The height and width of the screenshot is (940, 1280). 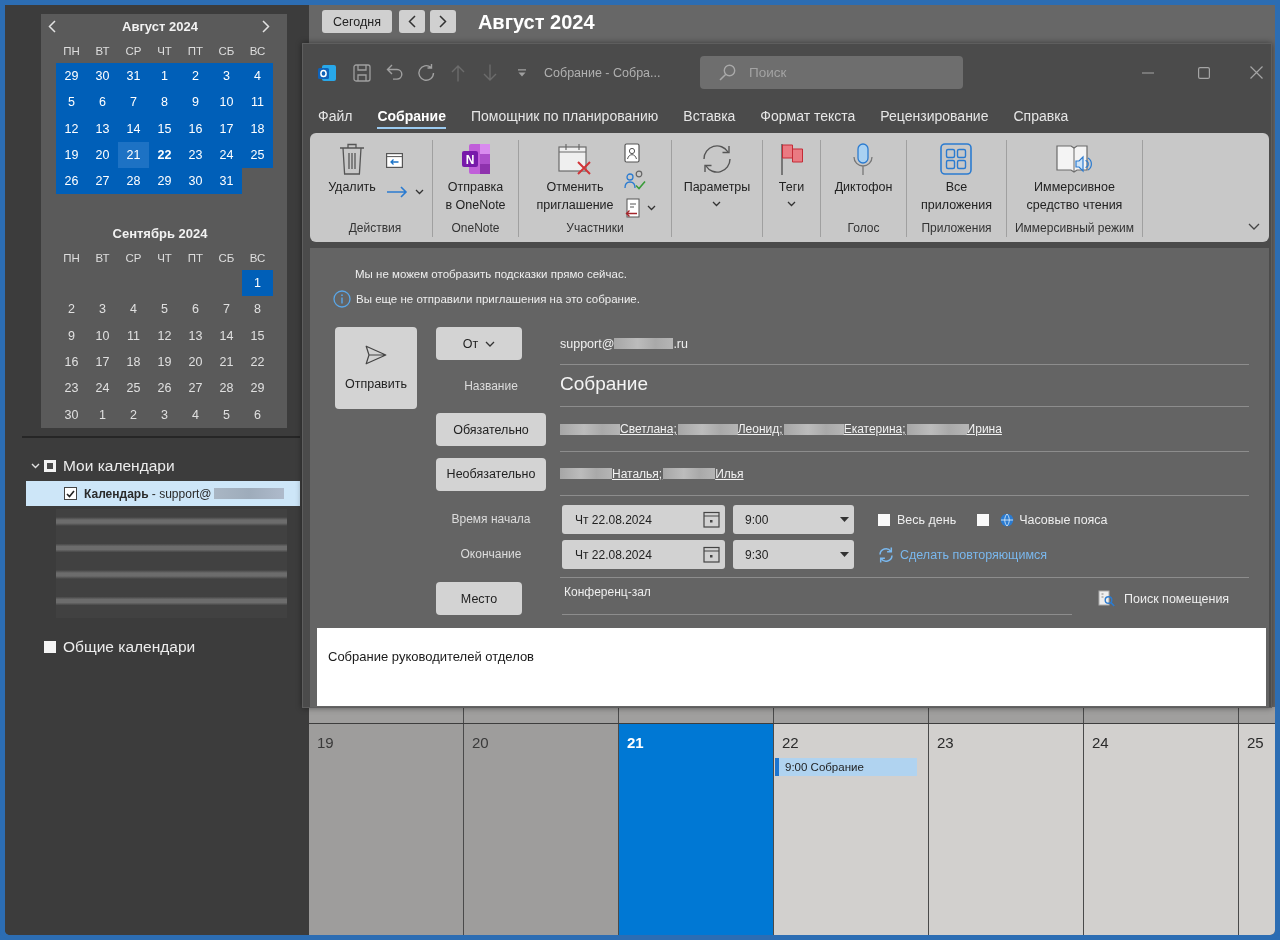 What do you see at coordinates (956, 179) in the screenshot?
I see `apps-button: Все приложения` at bounding box center [956, 179].